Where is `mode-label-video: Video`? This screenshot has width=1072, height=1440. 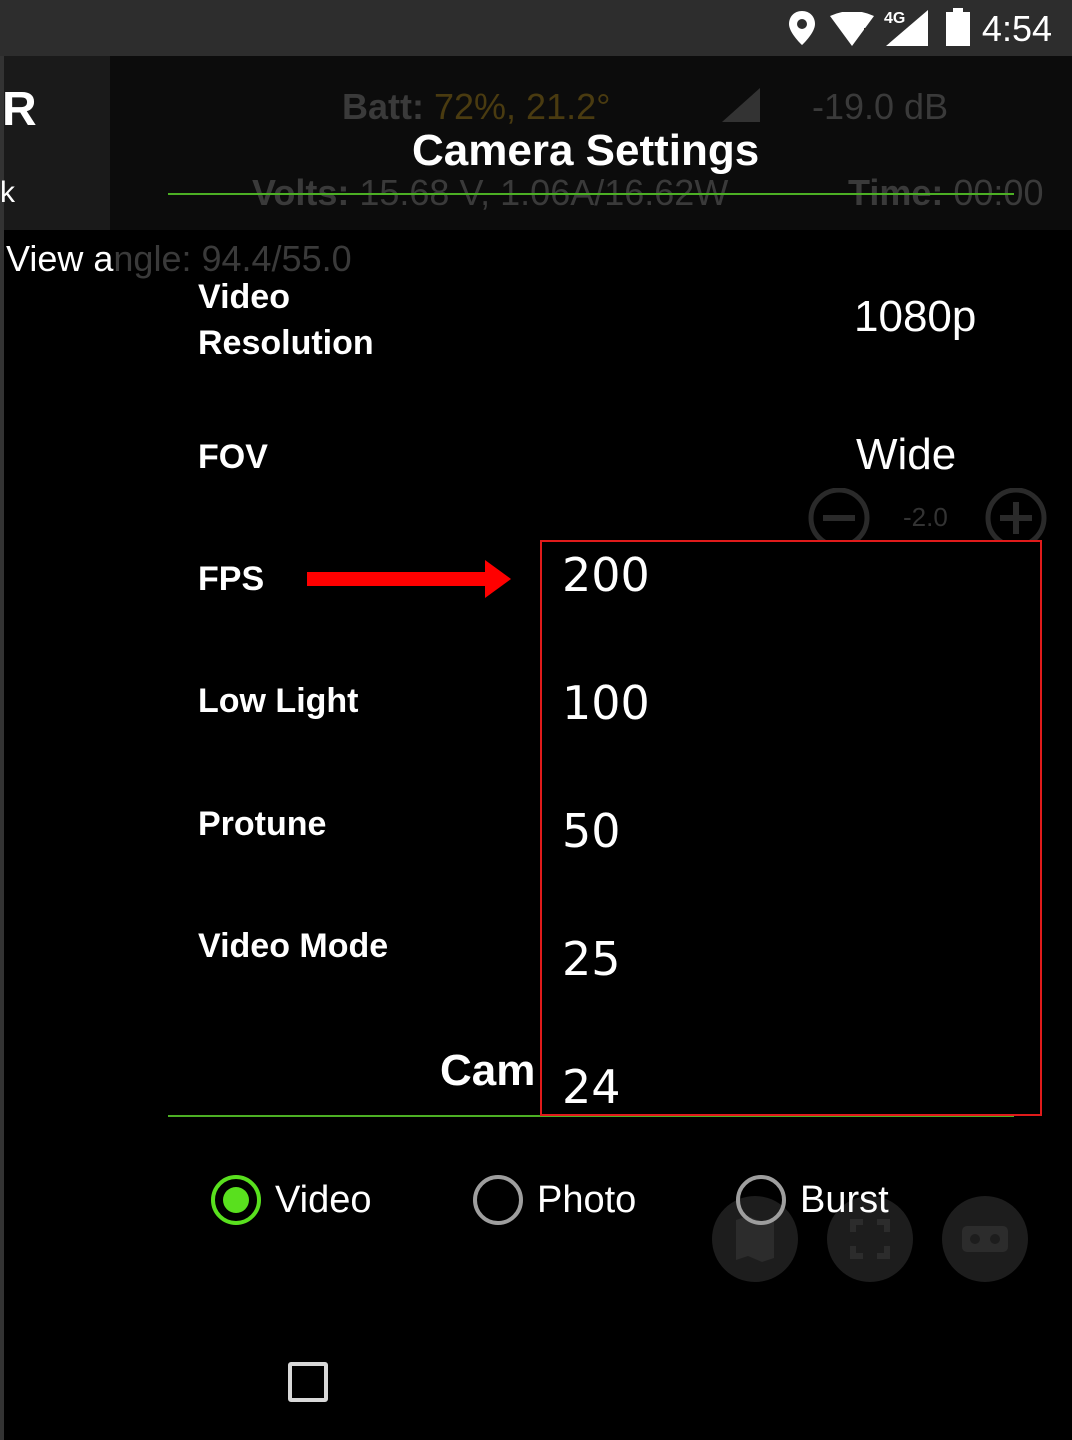 mode-label-video: Video is located at coordinates (323, 1199).